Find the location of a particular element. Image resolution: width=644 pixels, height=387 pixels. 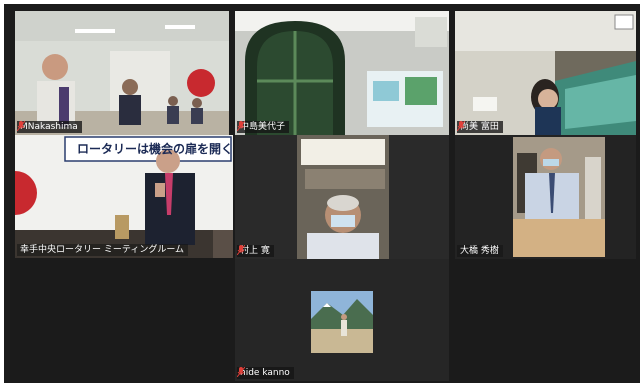

video-tile-1: MNakashima is located at coordinates (122, 73).